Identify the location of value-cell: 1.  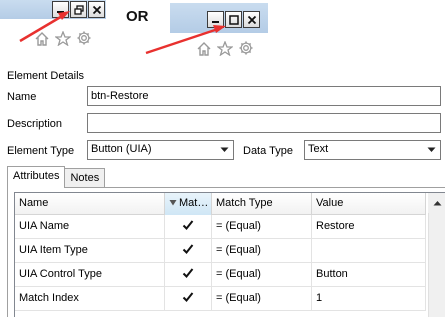
(369, 299).